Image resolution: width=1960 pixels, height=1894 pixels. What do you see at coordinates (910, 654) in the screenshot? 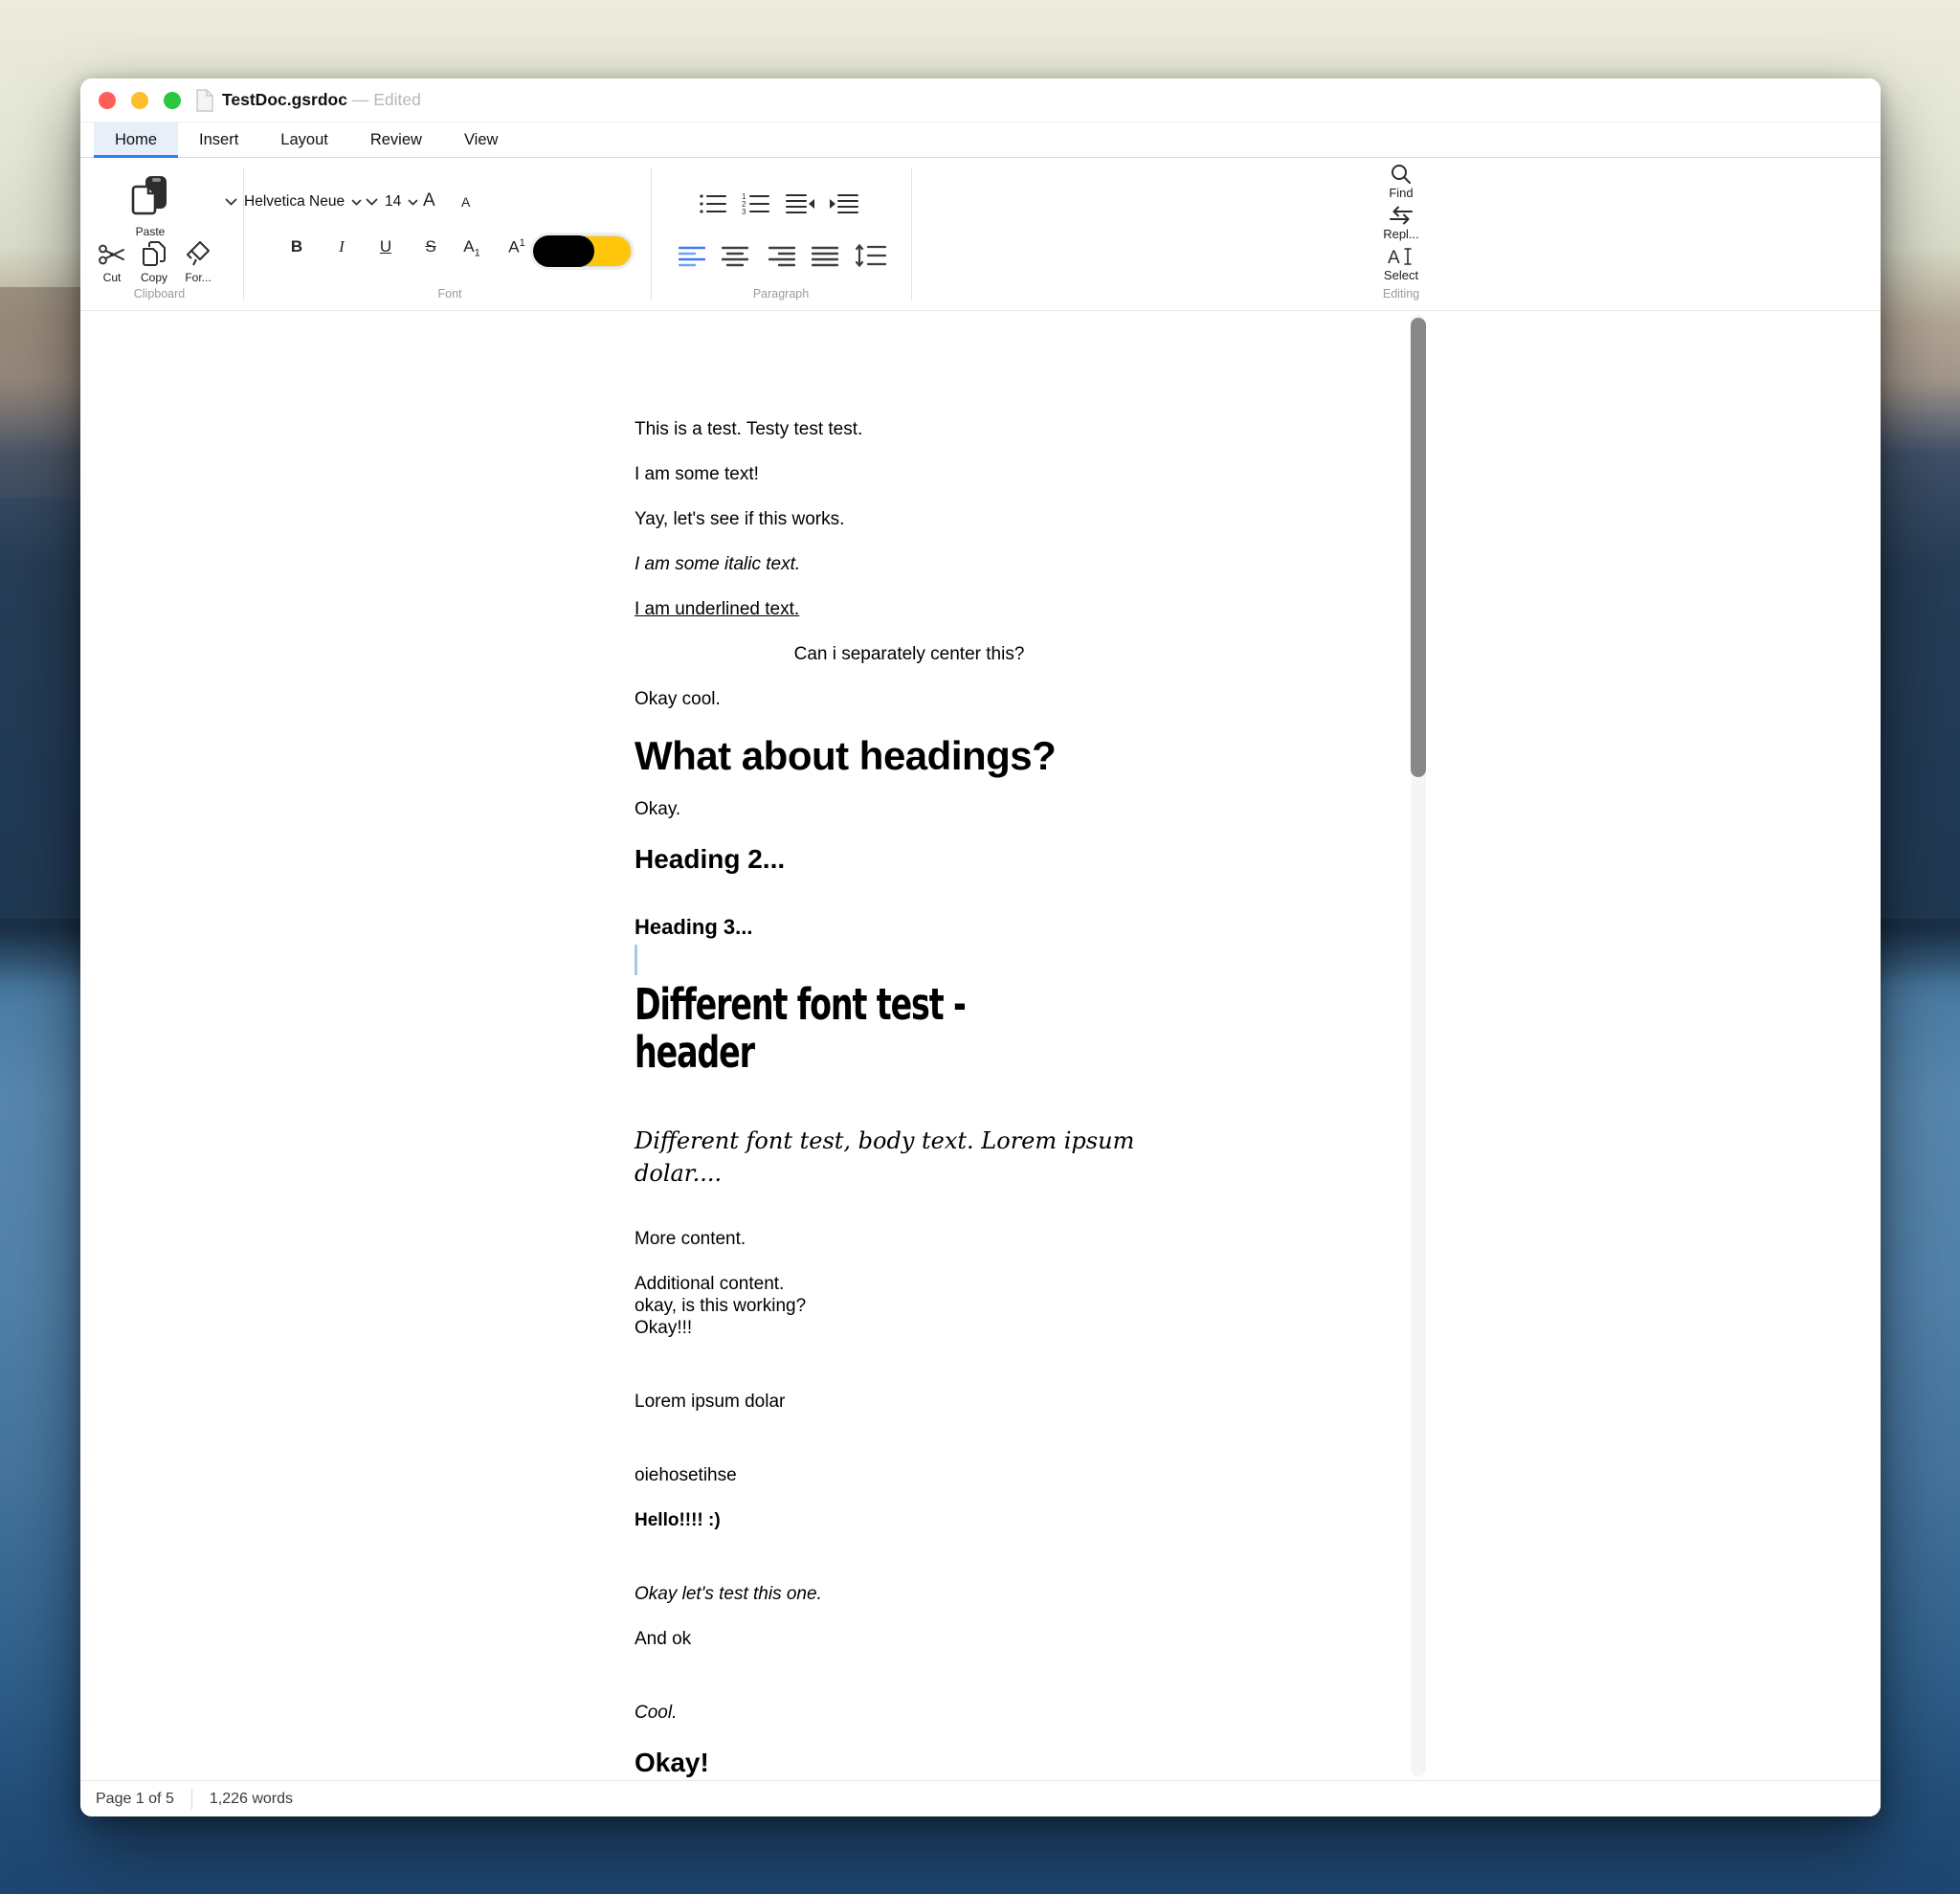
I see `doc-paragraph: Can i separately center this?` at bounding box center [910, 654].